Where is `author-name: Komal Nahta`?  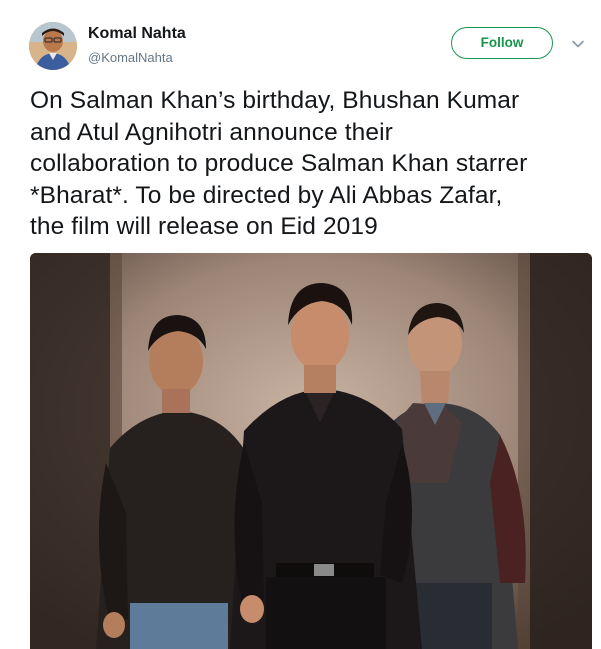
author-name: Komal Nahta is located at coordinates (137, 34).